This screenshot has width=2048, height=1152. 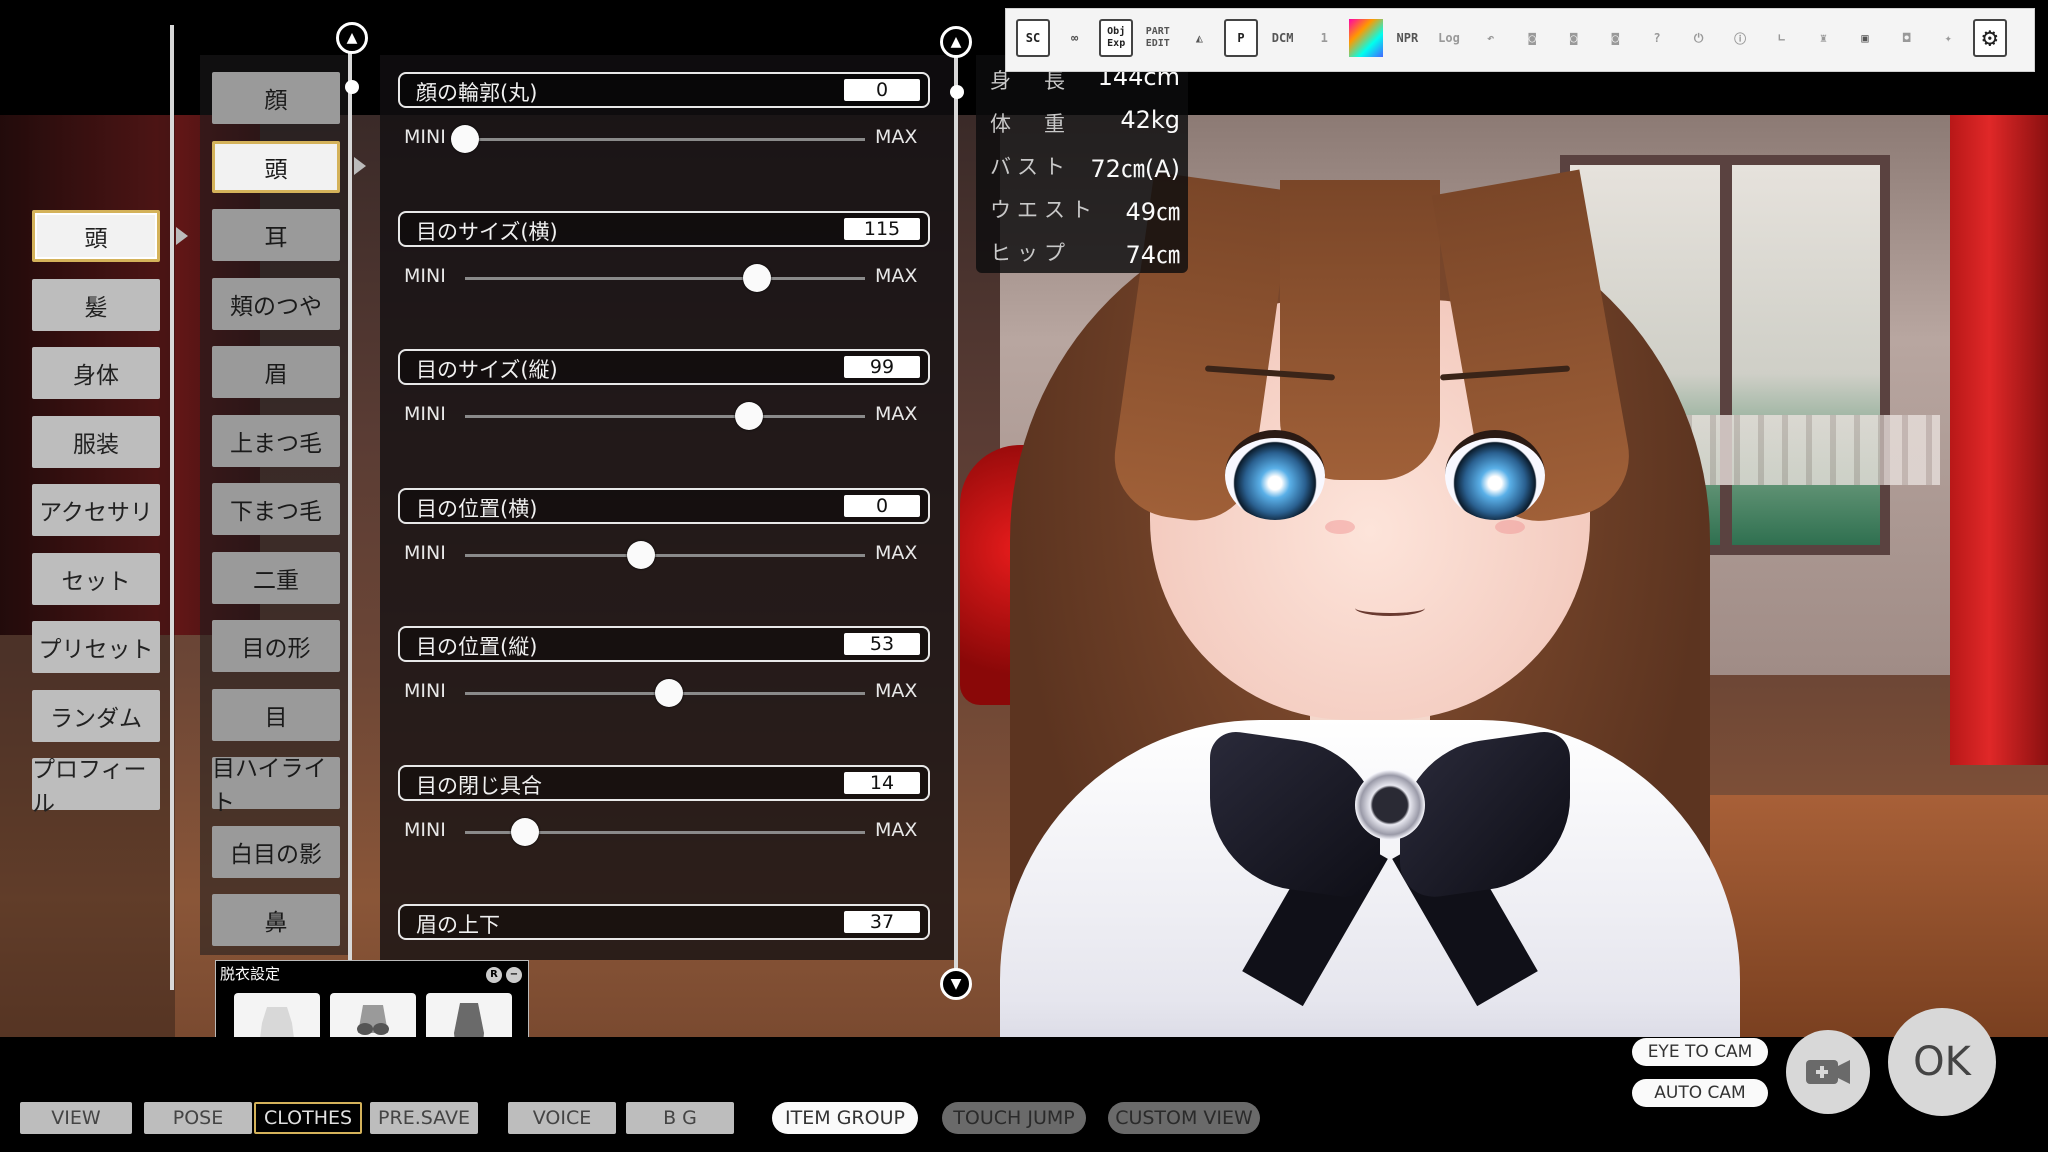 What do you see at coordinates (96, 578) in the screenshot?
I see `category-button: セット` at bounding box center [96, 578].